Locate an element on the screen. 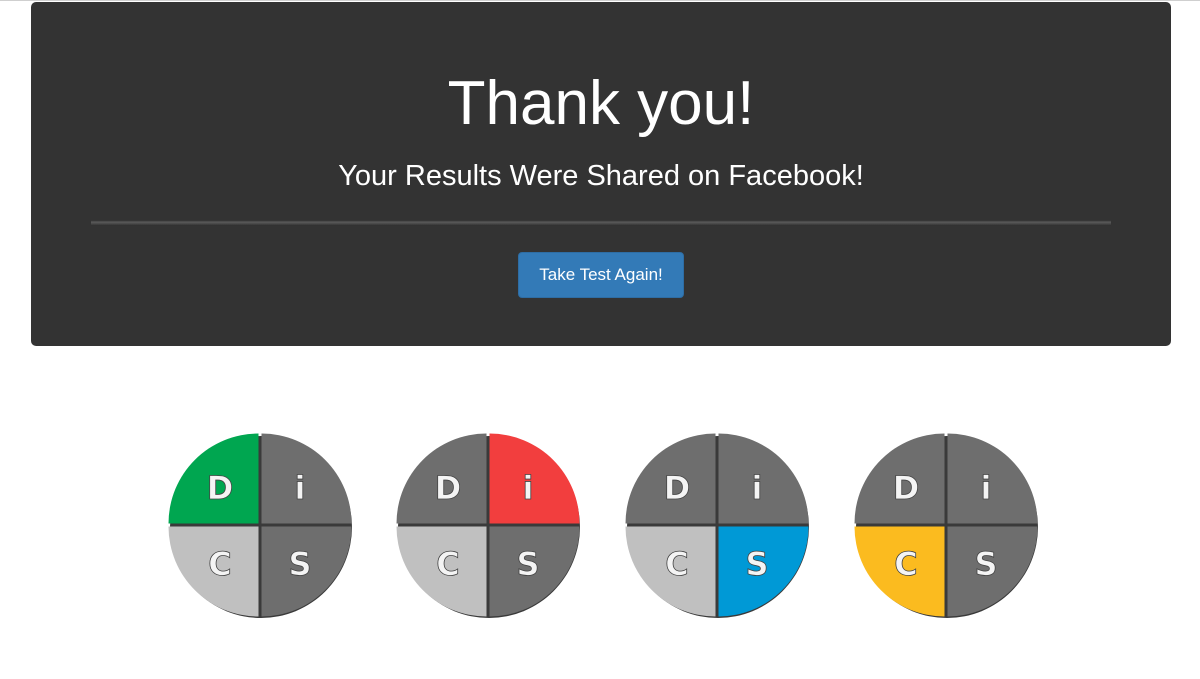  shared-message: Your Results Were Shared on Facebook! is located at coordinates (601, 176).